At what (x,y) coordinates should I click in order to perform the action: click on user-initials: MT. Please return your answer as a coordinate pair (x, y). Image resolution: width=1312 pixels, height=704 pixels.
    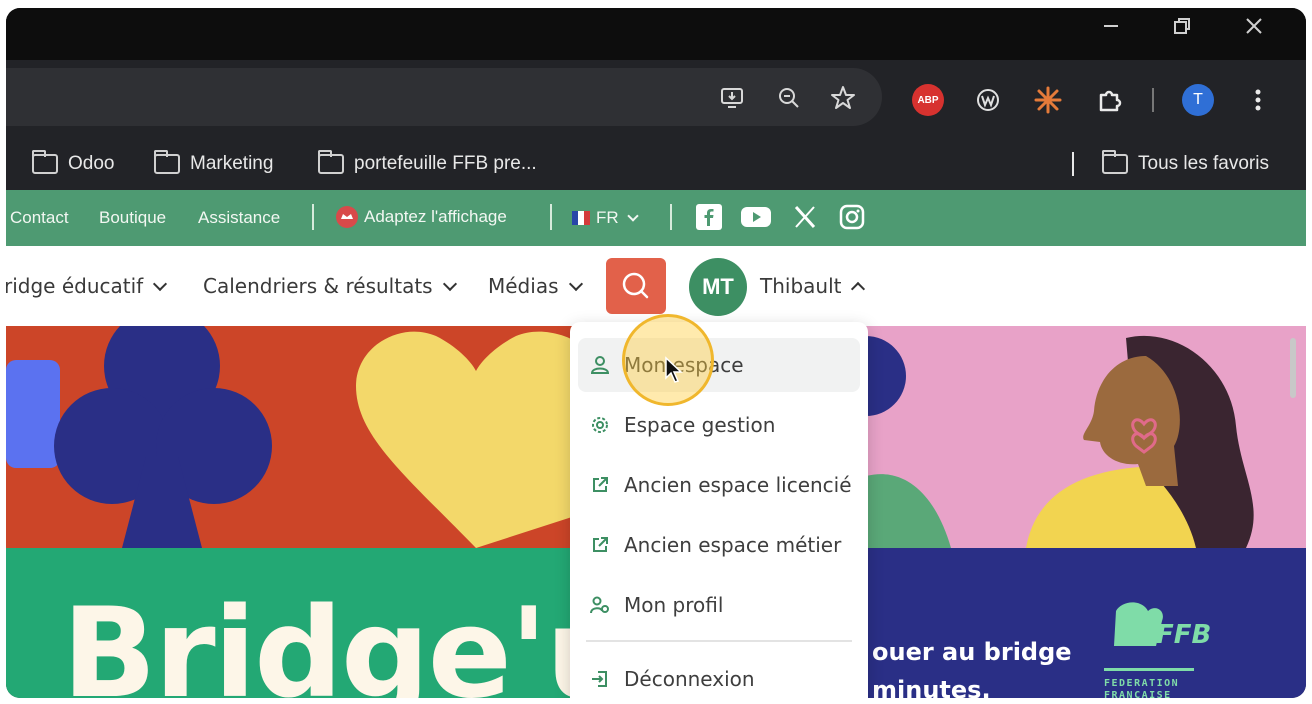
    Looking at the image, I should click on (718, 286).